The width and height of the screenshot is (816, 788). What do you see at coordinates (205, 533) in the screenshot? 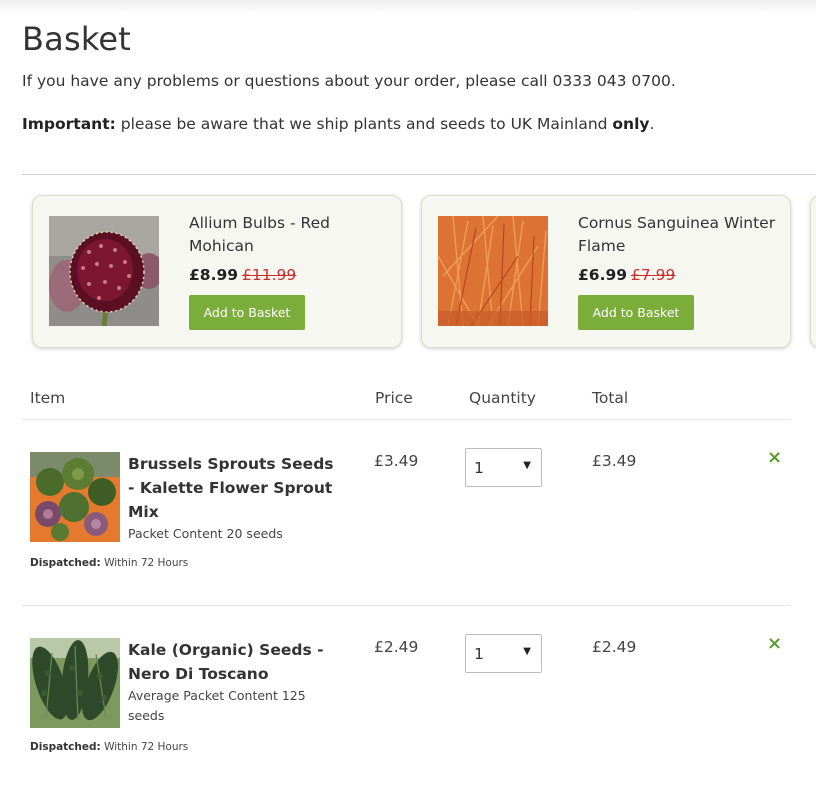
I see `item-meta: Packet Content 20 seeds` at bounding box center [205, 533].